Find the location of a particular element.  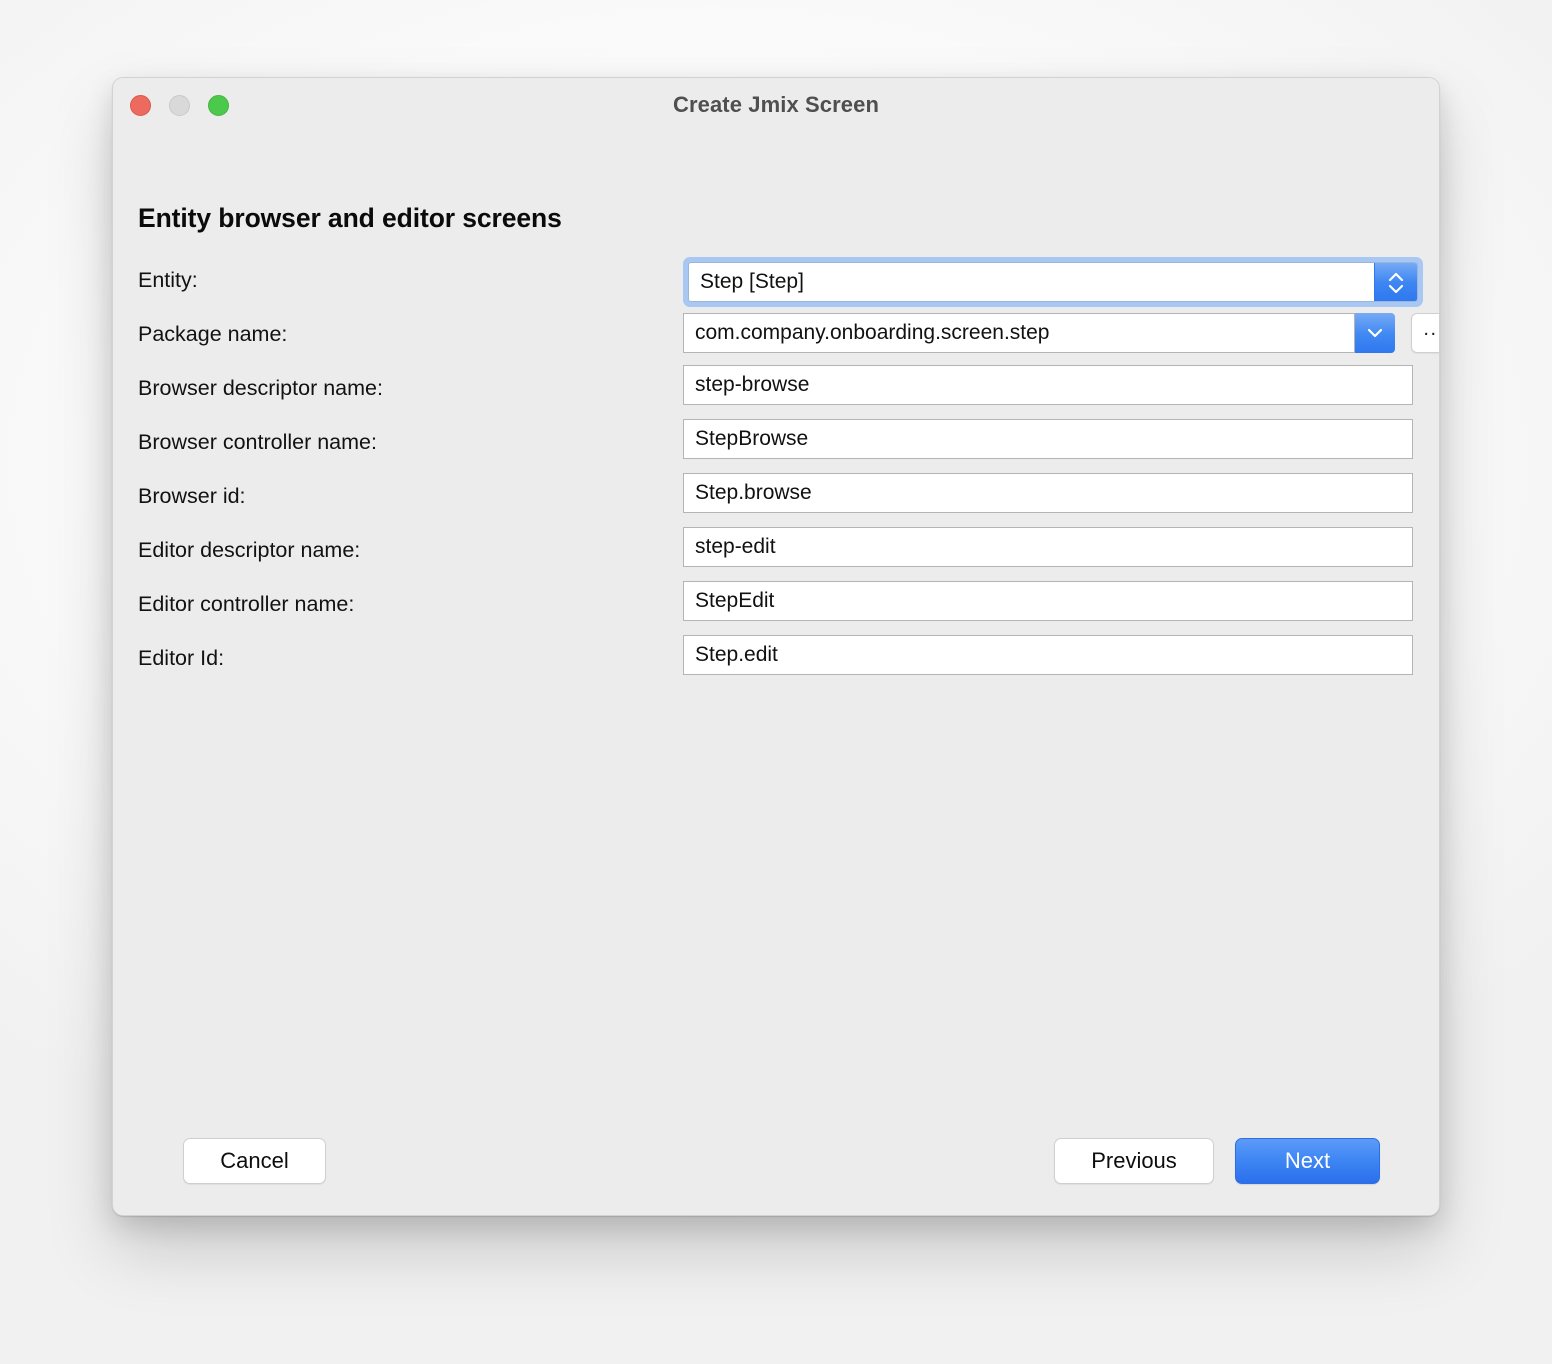

form-row-browser-controller-name: Browser controller name: StepBrowse is located at coordinates (776, 446).